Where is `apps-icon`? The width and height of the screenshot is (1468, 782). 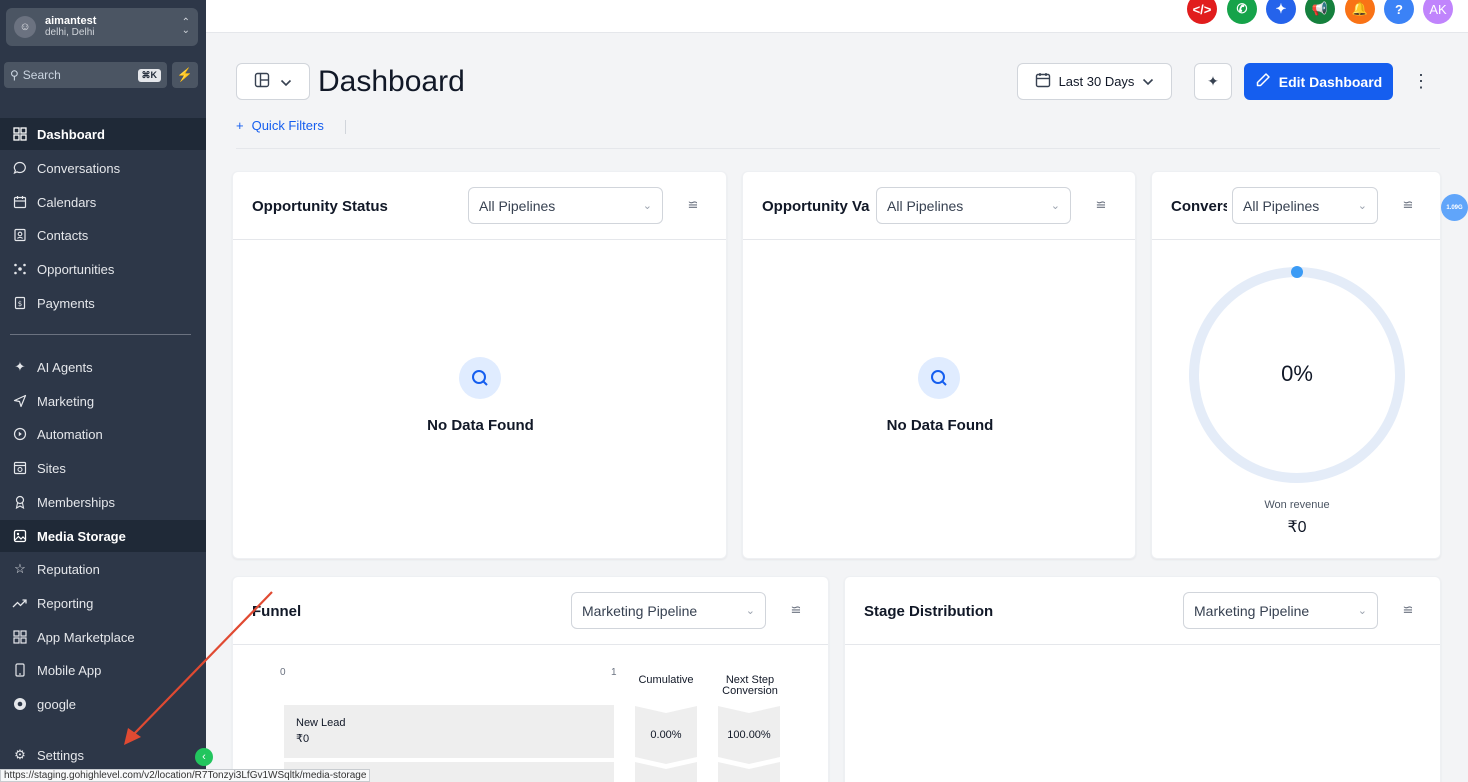
apps-icon is located at coordinates (20, 637).